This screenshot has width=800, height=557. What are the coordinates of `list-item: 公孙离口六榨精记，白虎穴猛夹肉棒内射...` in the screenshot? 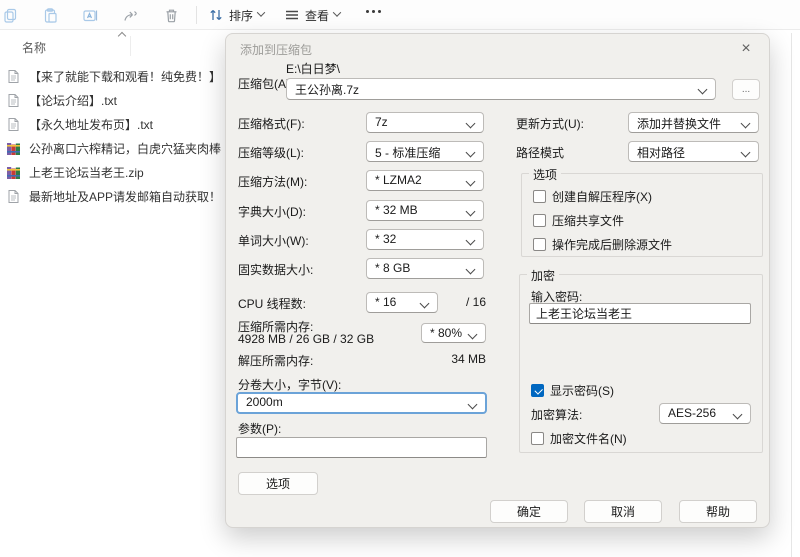 It's located at (114, 148).